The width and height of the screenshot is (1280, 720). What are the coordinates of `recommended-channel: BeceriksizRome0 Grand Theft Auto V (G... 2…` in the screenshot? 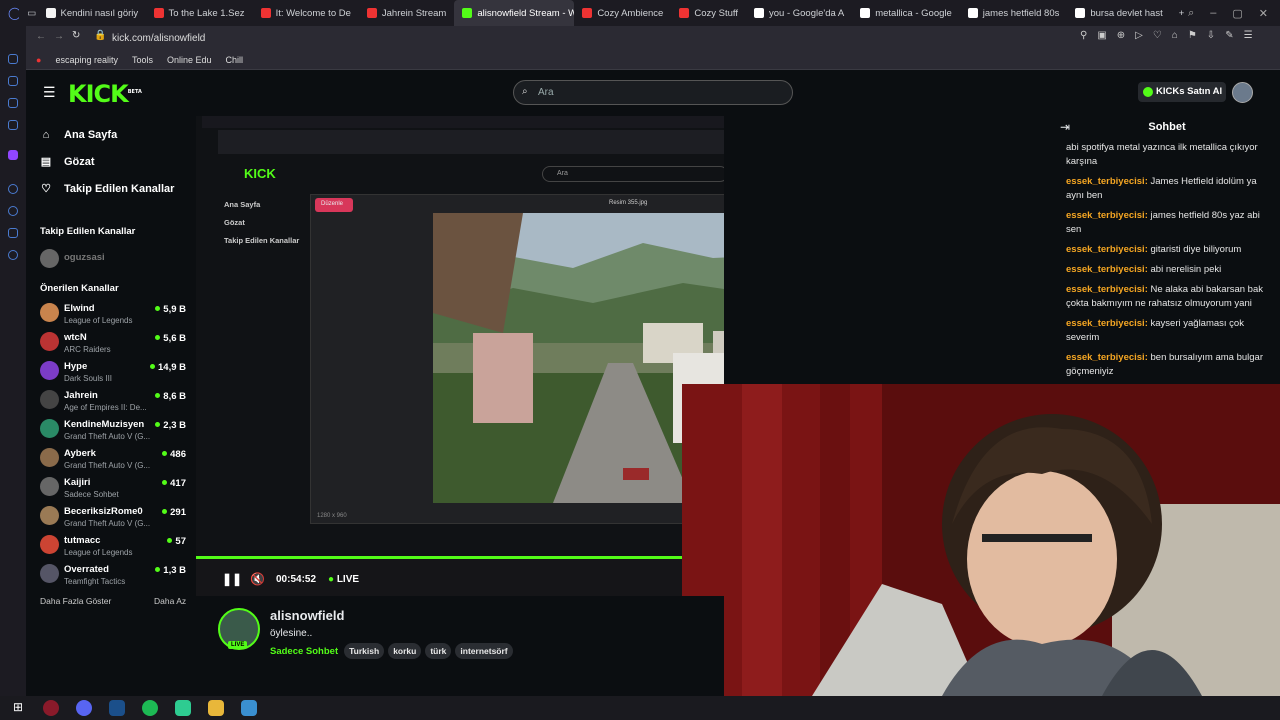 It's located at (111, 517).